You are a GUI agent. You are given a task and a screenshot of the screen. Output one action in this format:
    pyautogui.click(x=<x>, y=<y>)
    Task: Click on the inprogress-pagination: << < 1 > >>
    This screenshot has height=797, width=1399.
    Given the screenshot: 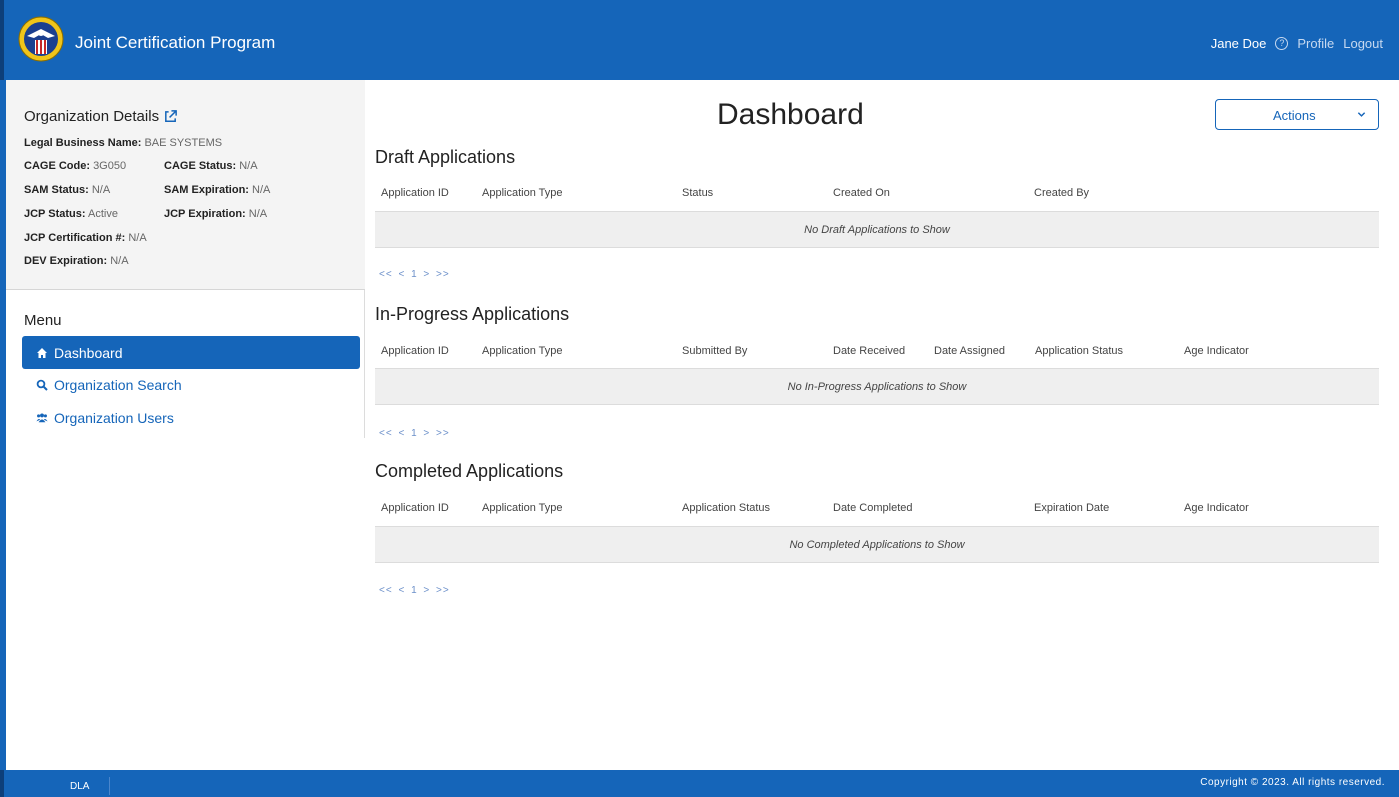 What is the action you would take?
    pyautogui.click(x=414, y=433)
    